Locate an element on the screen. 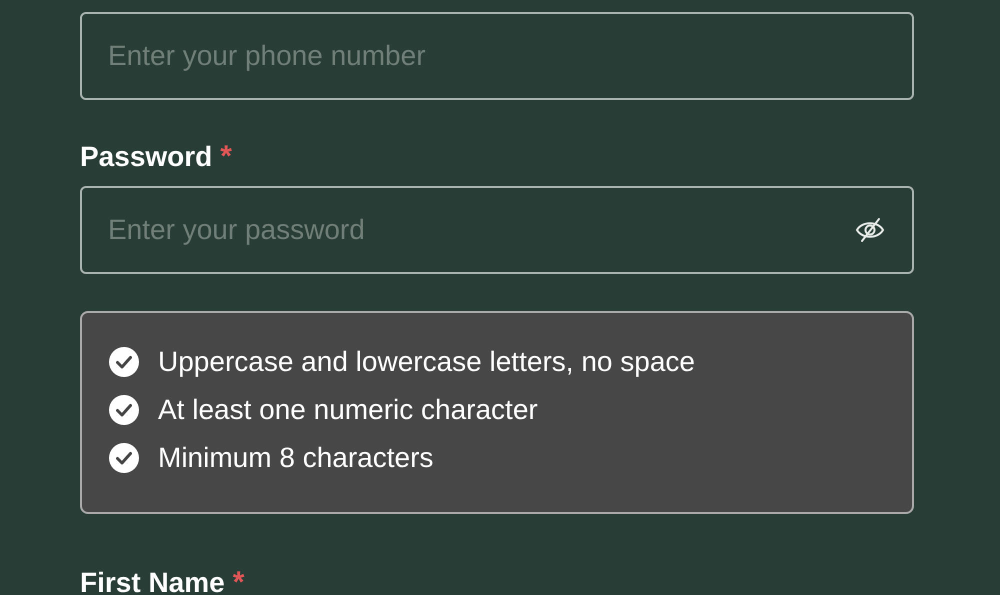 The height and width of the screenshot is (595, 1000). field-label: First Name is located at coordinates (152, 581).